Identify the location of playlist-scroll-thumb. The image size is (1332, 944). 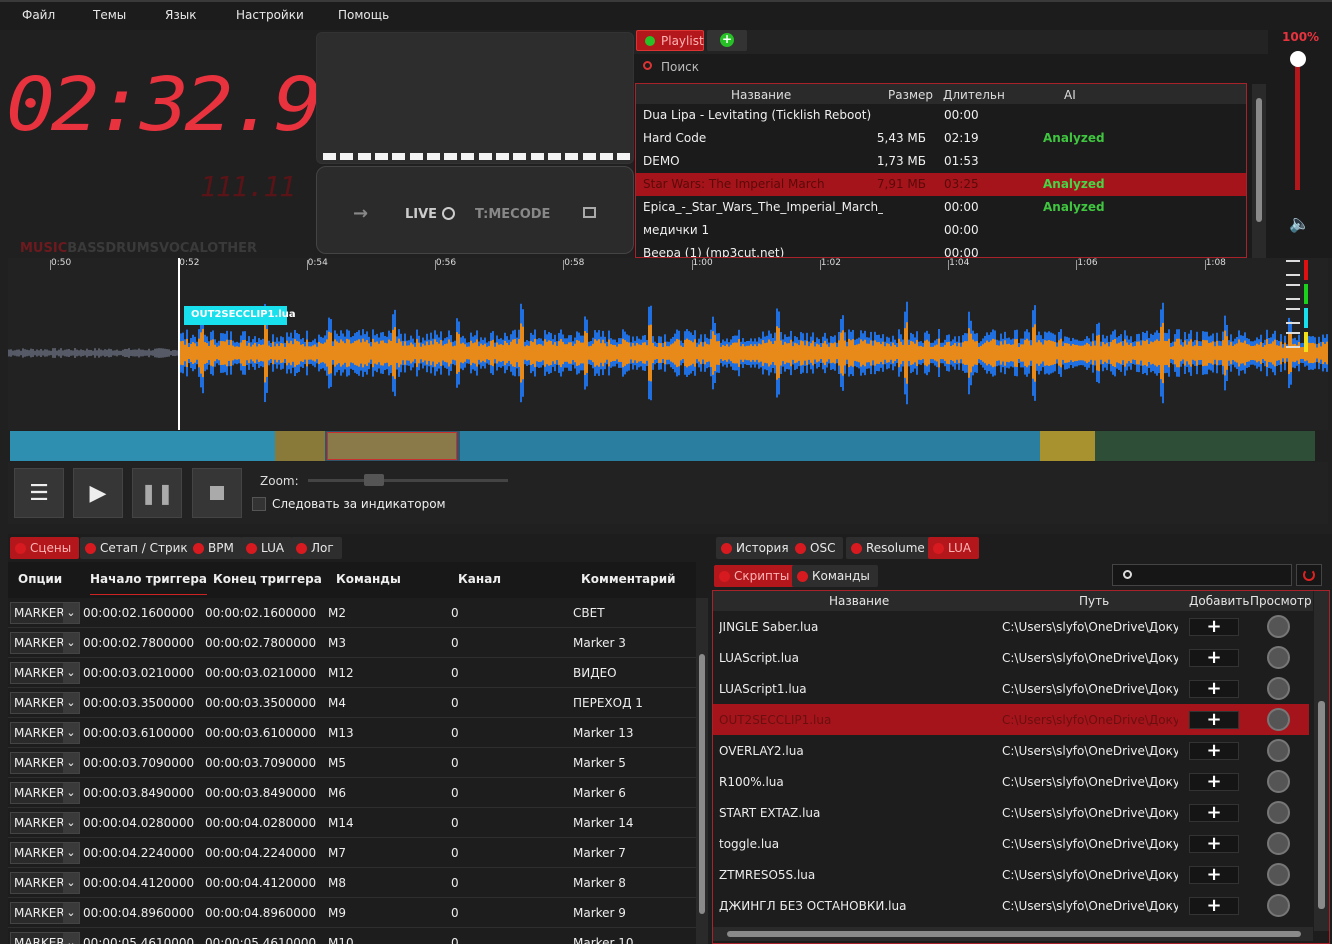
(1259, 160).